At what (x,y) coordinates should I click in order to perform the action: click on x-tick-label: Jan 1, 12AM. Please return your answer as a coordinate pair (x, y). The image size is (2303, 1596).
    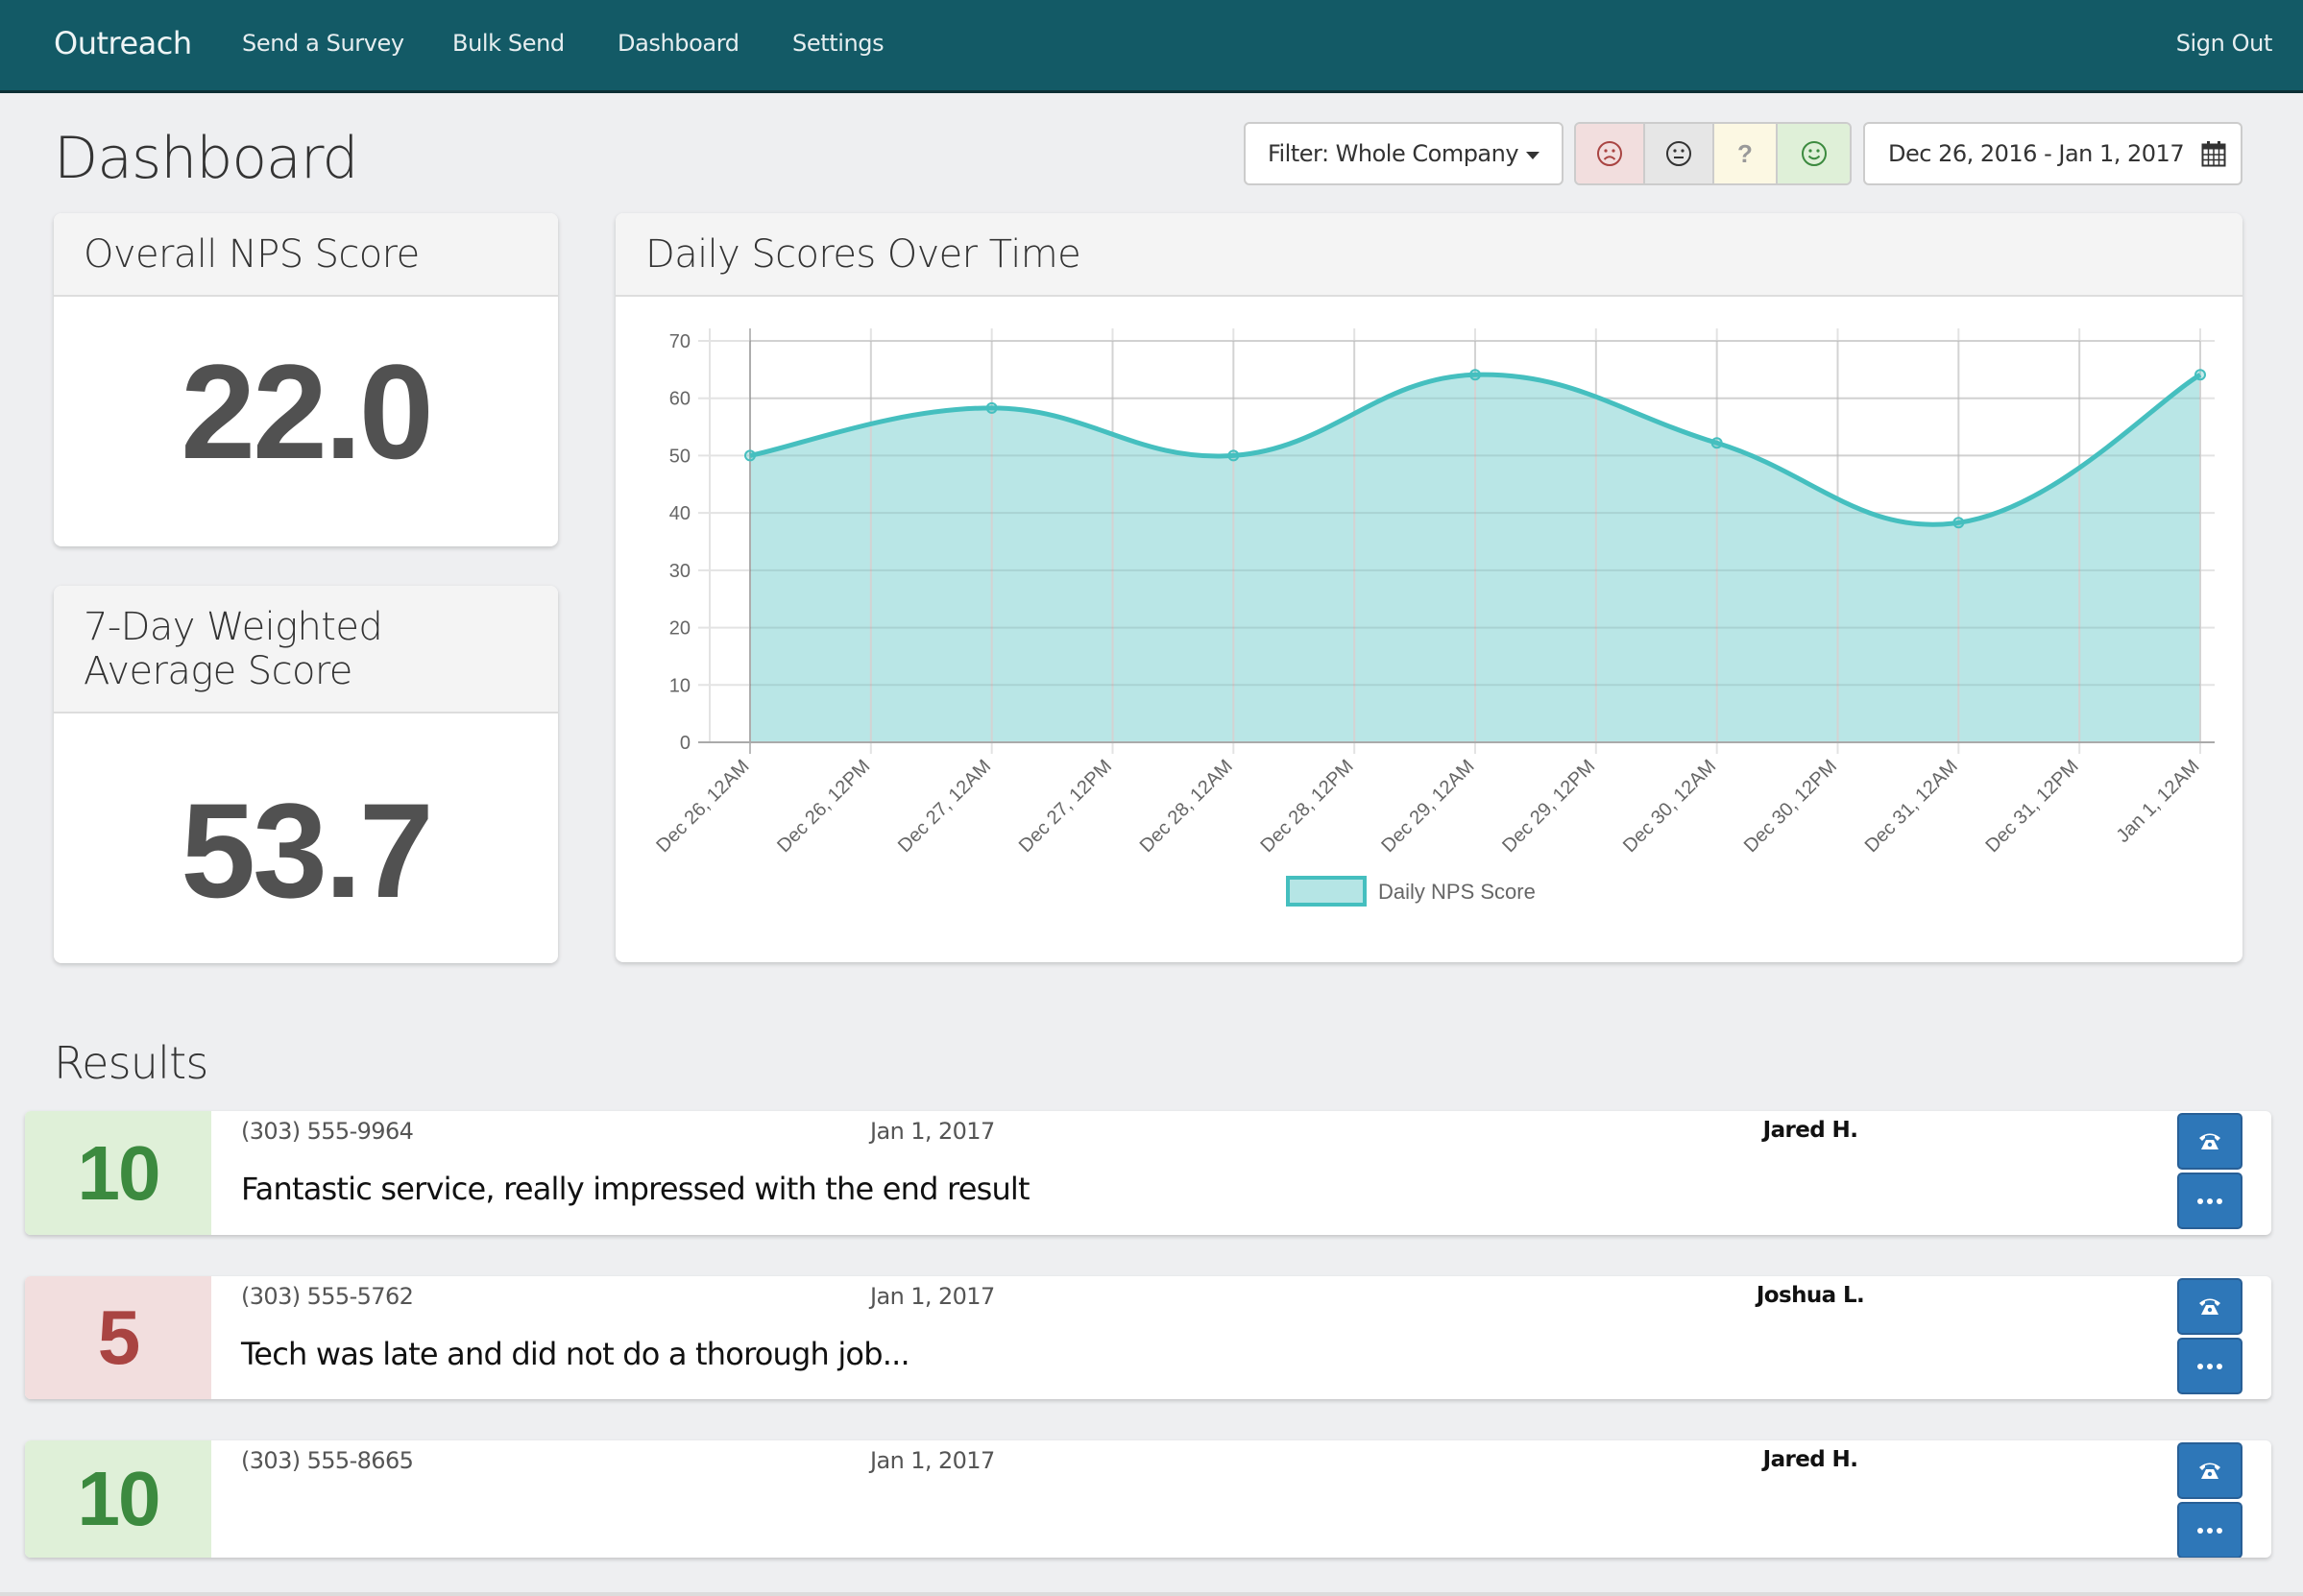
    Looking at the image, I should click on (2158, 801).